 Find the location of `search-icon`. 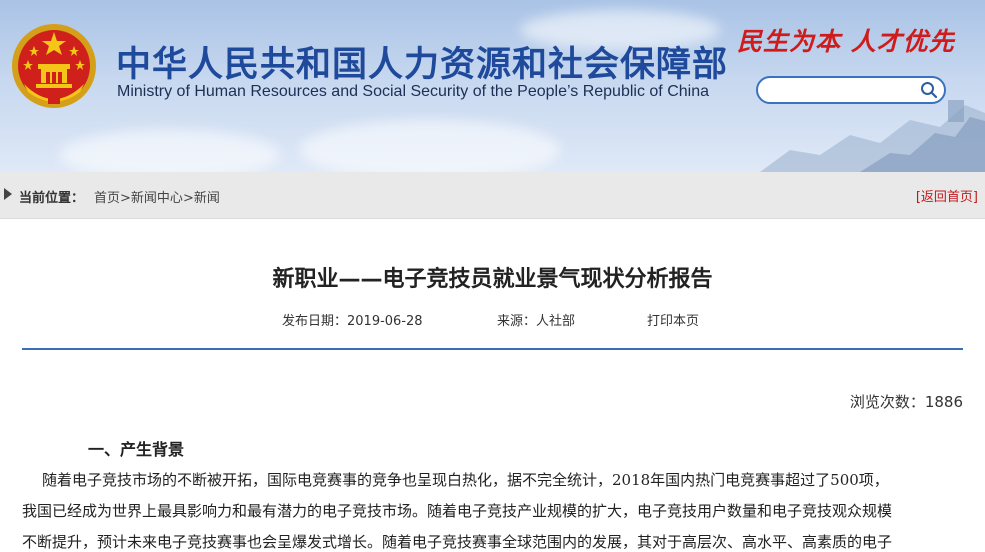

search-icon is located at coordinates (929, 90).